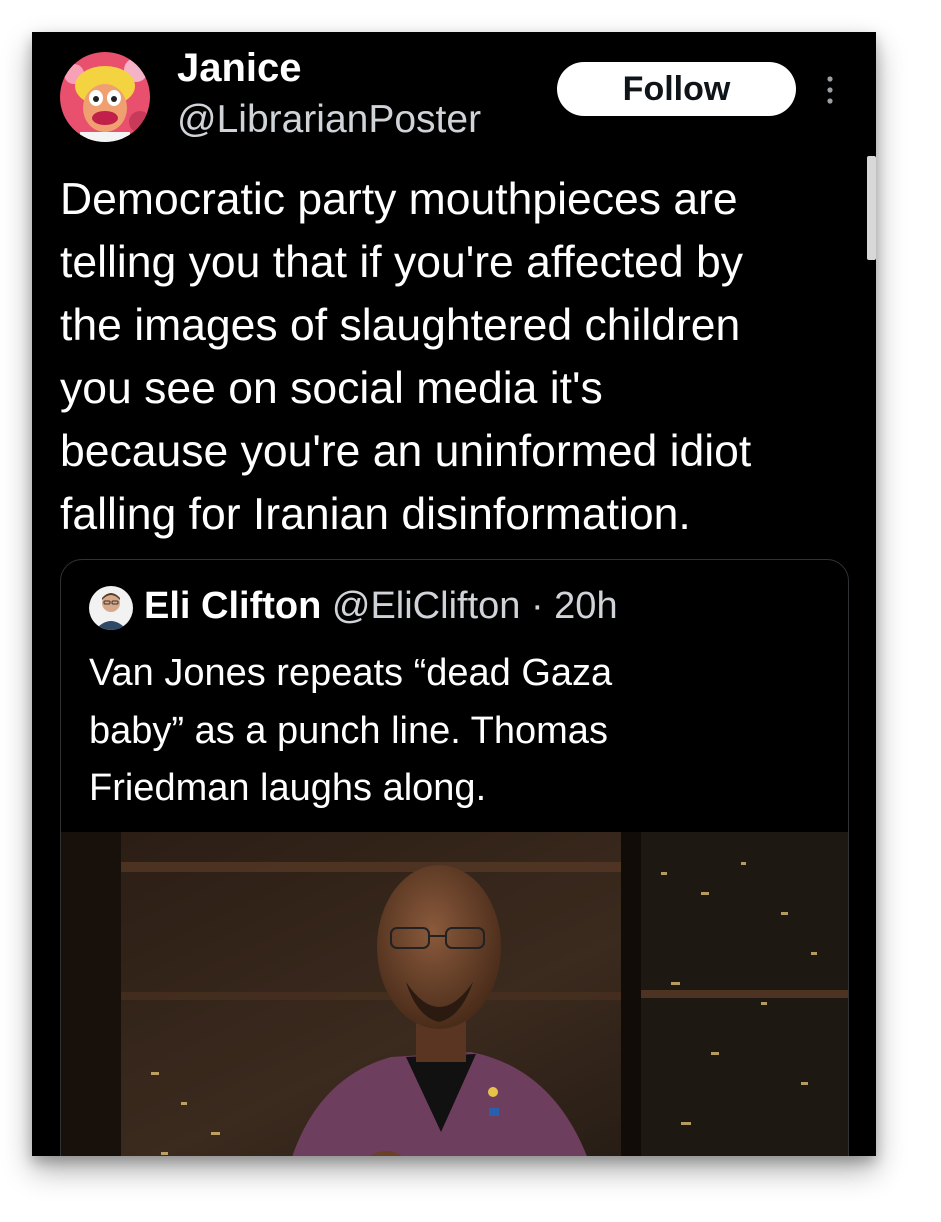  Describe the element at coordinates (351, 673) in the screenshot. I see `quoted-text-line: Van Jones repeats “dead Gaza` at that location.